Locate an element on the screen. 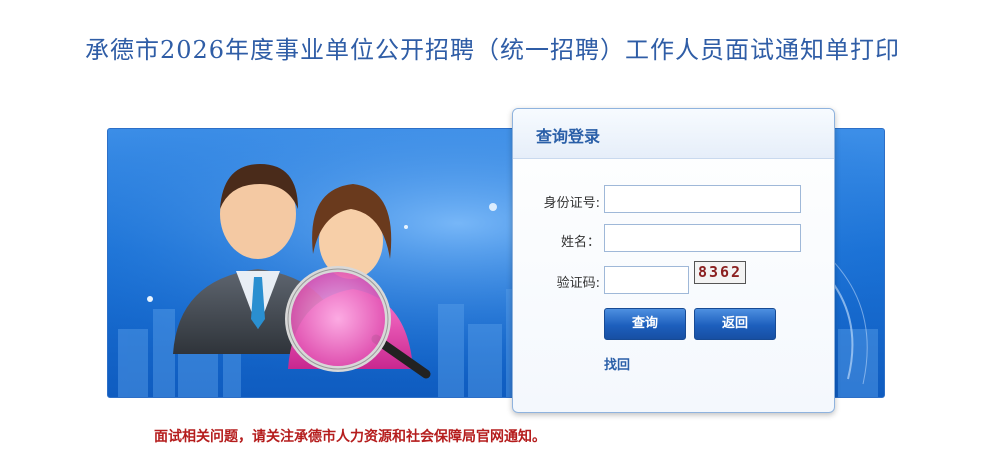 This screenshot has height=450, width=985. retrieve-link: 找回 is located at coordinates (617, 363).